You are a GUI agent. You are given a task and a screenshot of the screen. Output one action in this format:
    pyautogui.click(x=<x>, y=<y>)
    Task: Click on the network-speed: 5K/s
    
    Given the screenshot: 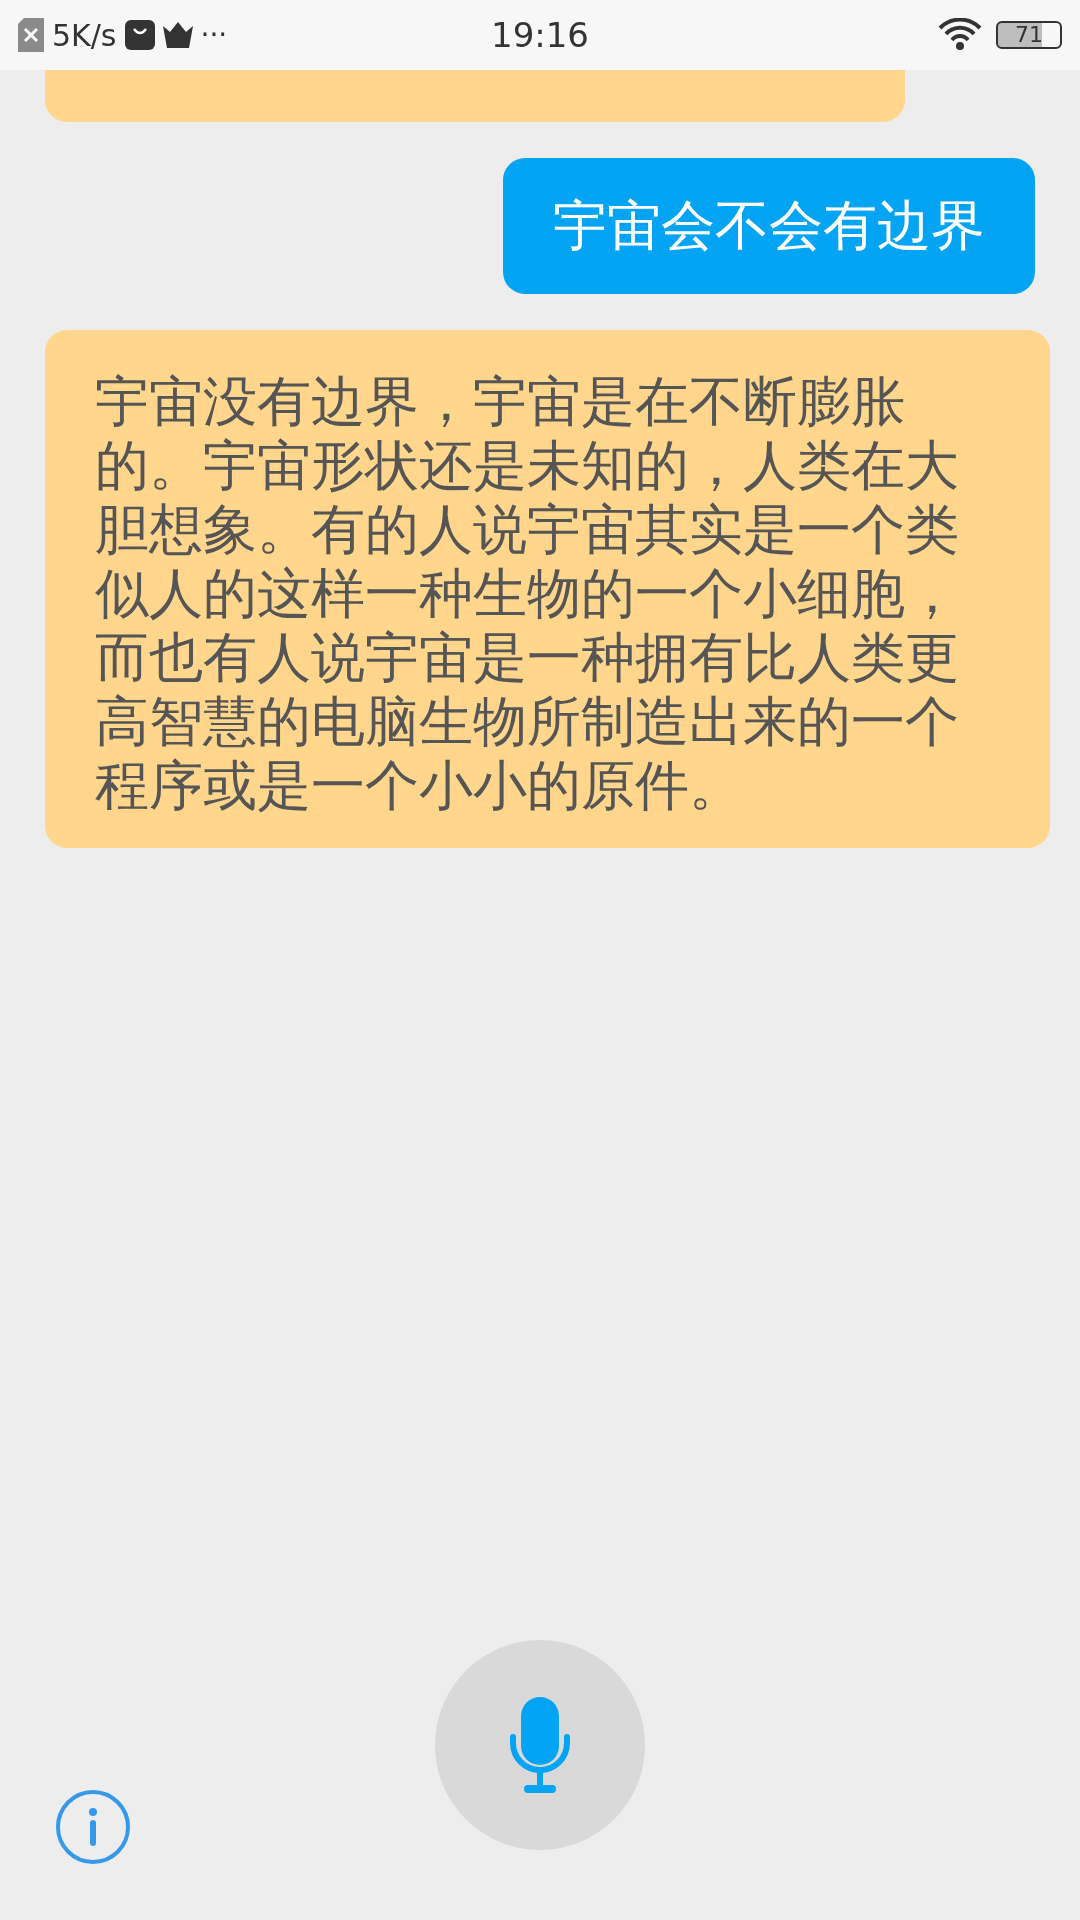 What is the action you would take?
    pyautogui.click(x=84, y=35)
    